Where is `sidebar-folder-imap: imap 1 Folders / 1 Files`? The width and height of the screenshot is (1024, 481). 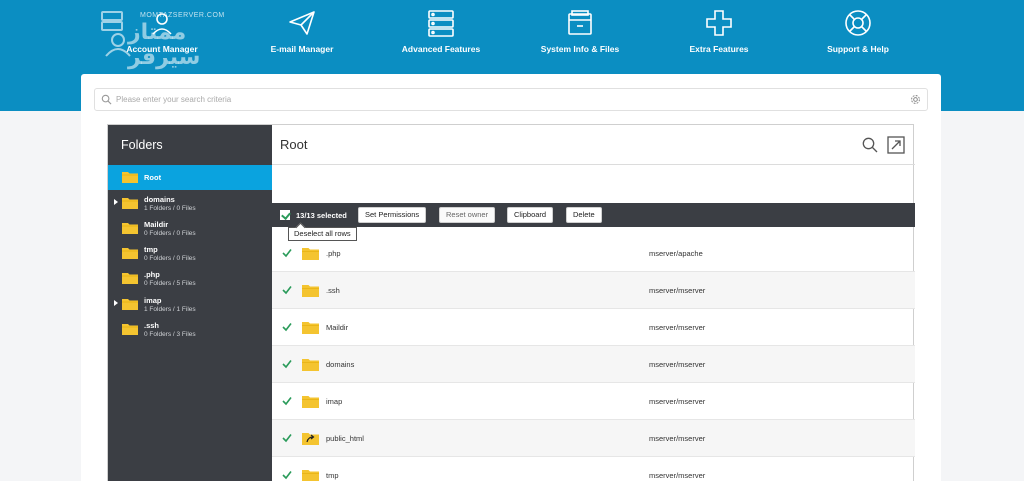 sidebar-folder-imap: imap 1 Folders / 1 Files is located at coordinates (190, 304).